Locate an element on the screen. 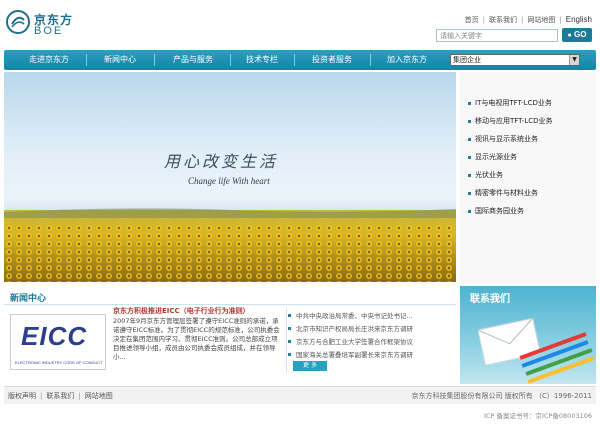 The height and width of the screenshot is (430, 600). nav-item-about: 走进京东方 is located at coordinates (49, 60).